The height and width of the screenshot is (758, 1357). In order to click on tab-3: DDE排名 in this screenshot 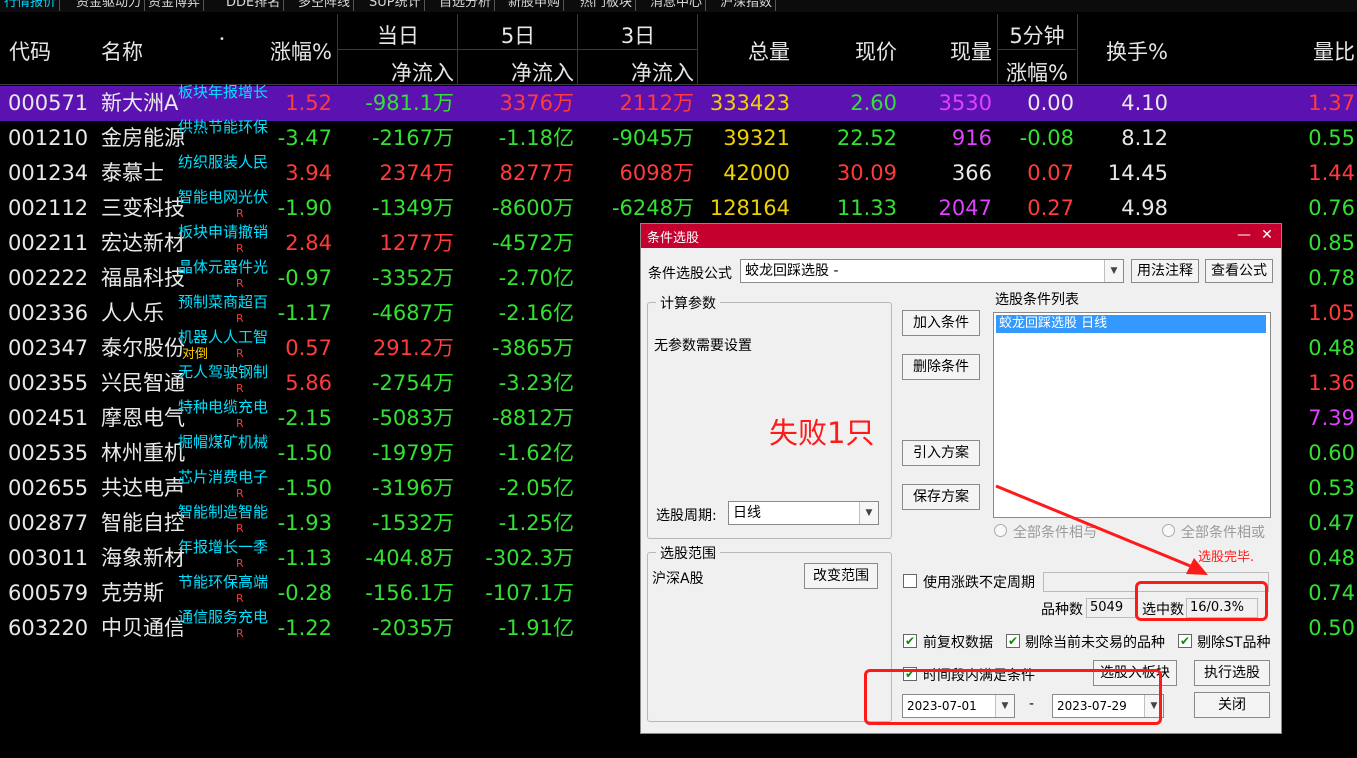, I will do `click(255, 5)`.